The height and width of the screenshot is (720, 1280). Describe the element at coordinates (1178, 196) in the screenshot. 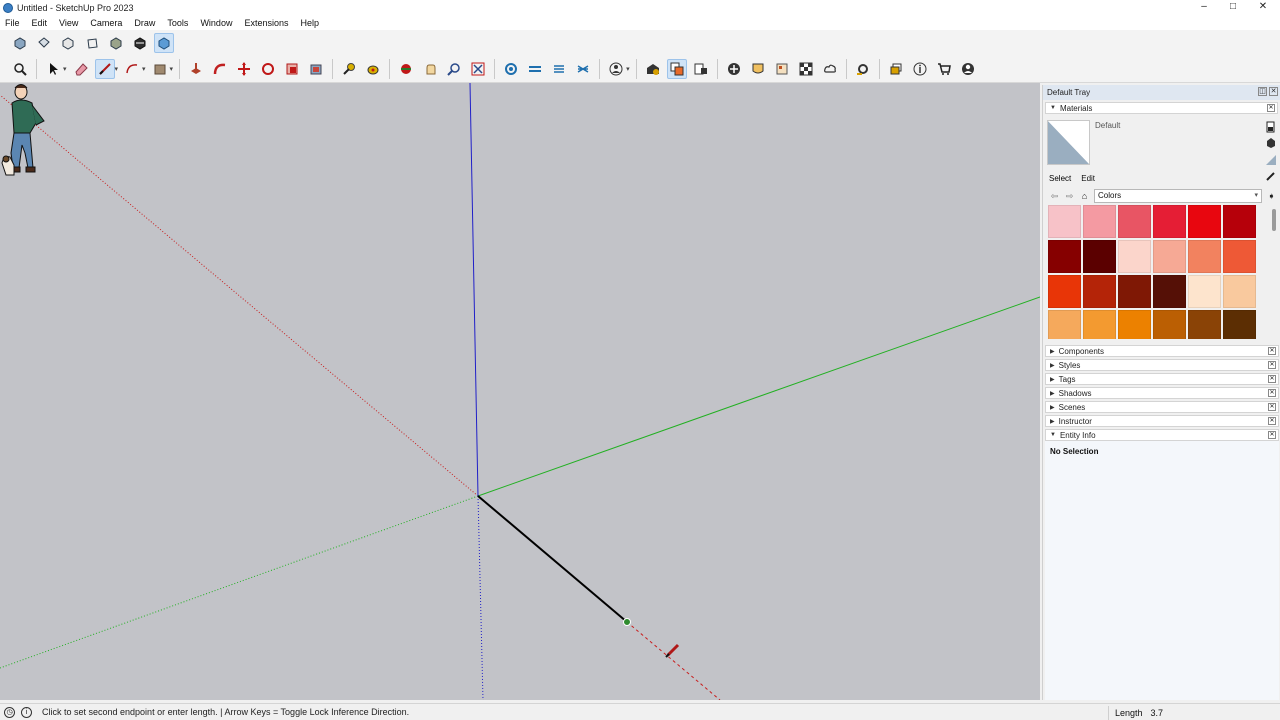

I see `library-select: Colors ▾` at that location.